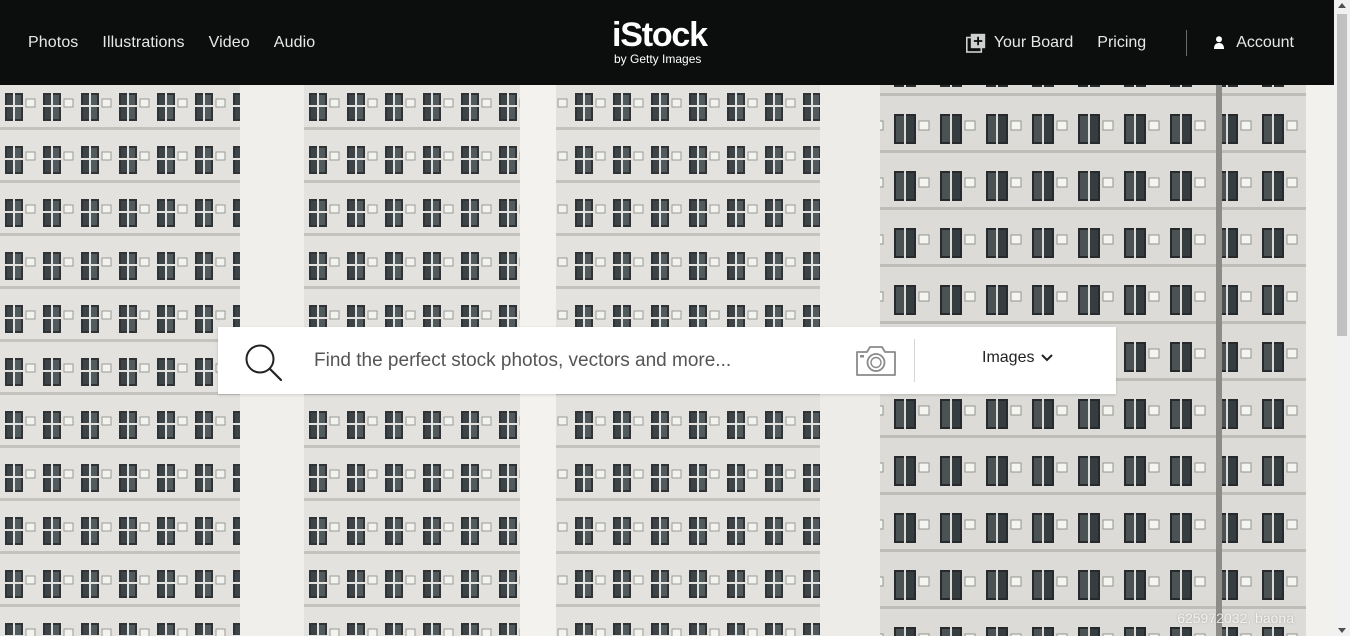 The image size is (1350, 636). I want to click on logo-wordmark: iStock, so click(660, 35).